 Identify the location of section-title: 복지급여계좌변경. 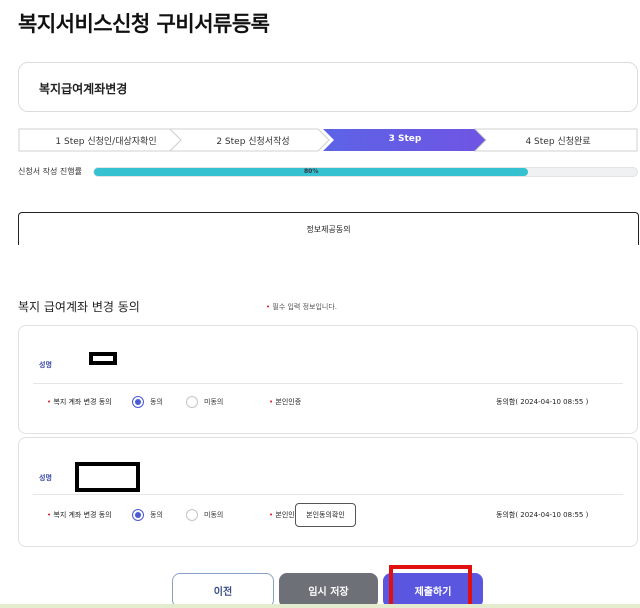
(83, 89).